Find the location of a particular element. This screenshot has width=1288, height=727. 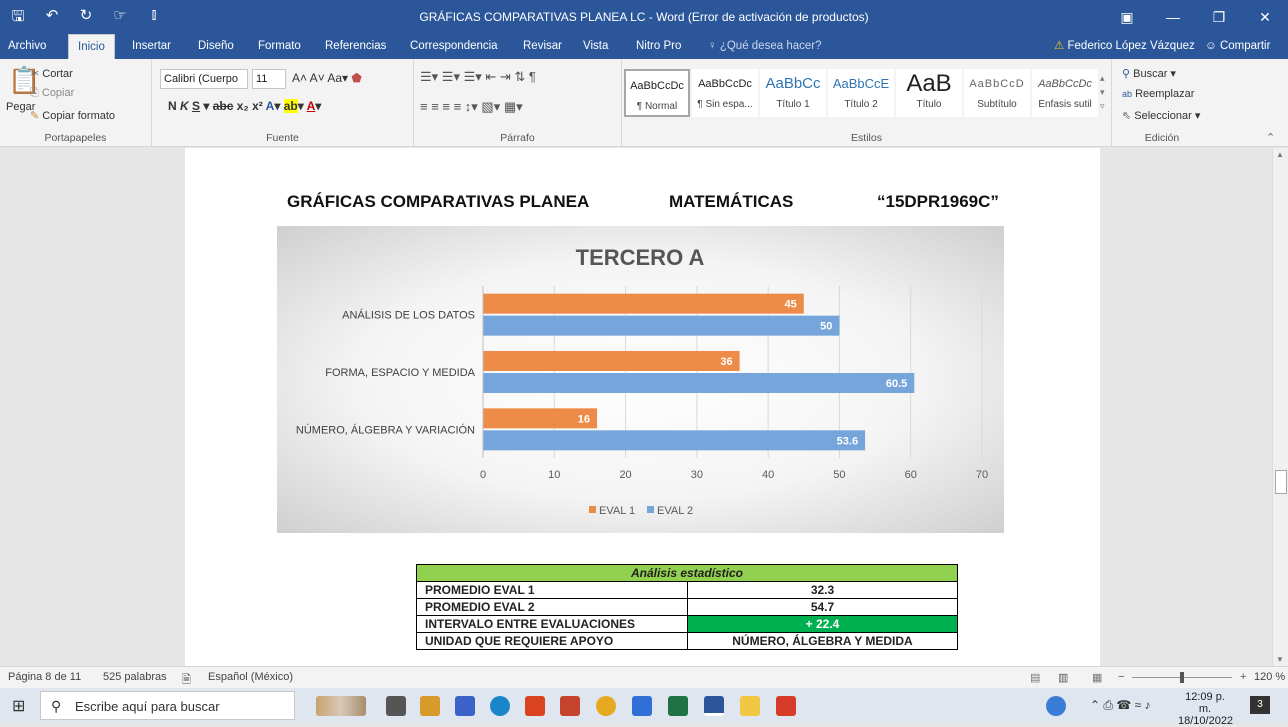

windows-start-icon: ⊞ is located at coordinates (18, 706).